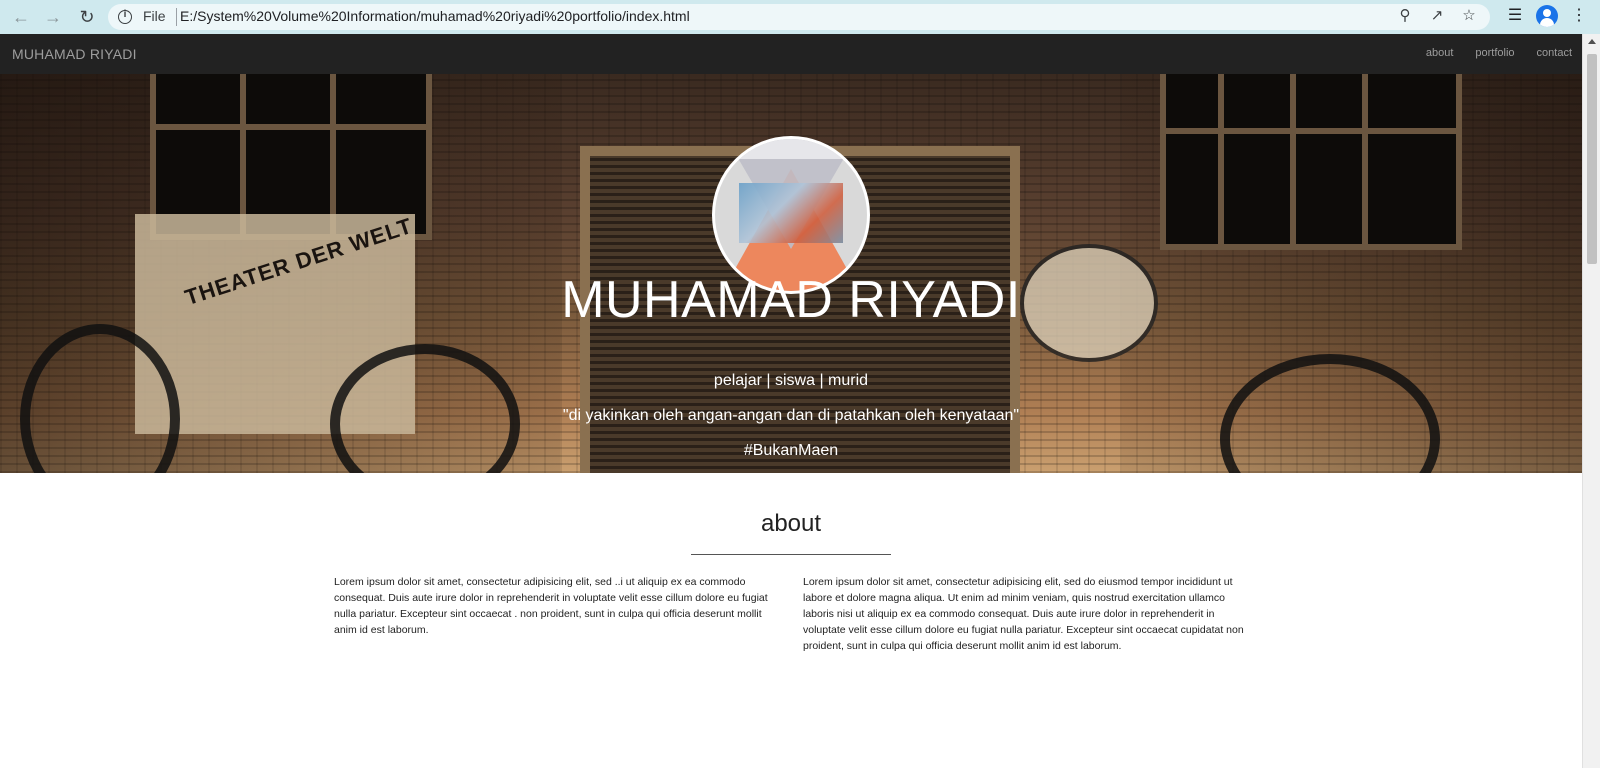 The height and width of the screenshot is (768, 1600). What do you see at coordinates (74, 54) in the screenshot?
I see `site-brand: MUHAMAD RIYADI` at bounding box center [74, 54].